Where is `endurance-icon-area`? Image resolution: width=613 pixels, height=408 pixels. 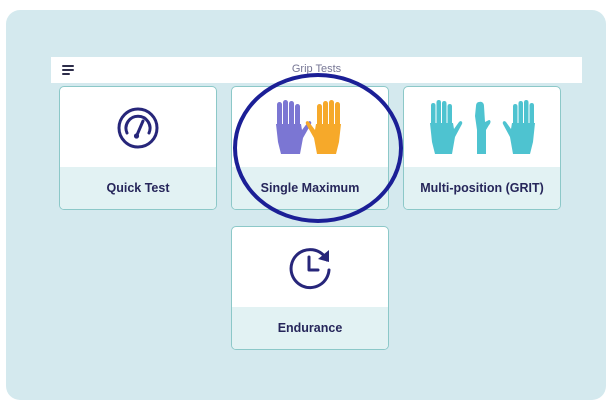
endurance-icon-area is located at coordinates (310, 267).